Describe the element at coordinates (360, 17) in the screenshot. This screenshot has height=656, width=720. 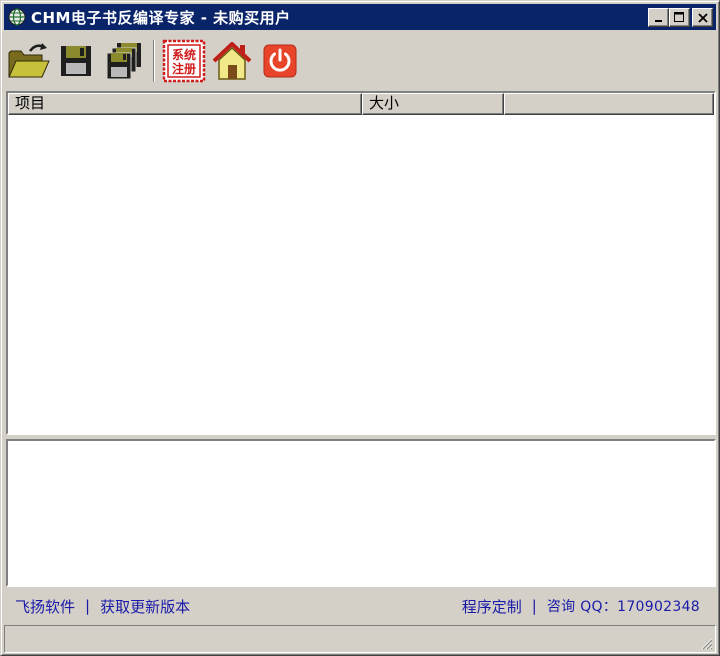
I see `title-bar: CHM电子书反编译专家 - 未购买用户` at that location.